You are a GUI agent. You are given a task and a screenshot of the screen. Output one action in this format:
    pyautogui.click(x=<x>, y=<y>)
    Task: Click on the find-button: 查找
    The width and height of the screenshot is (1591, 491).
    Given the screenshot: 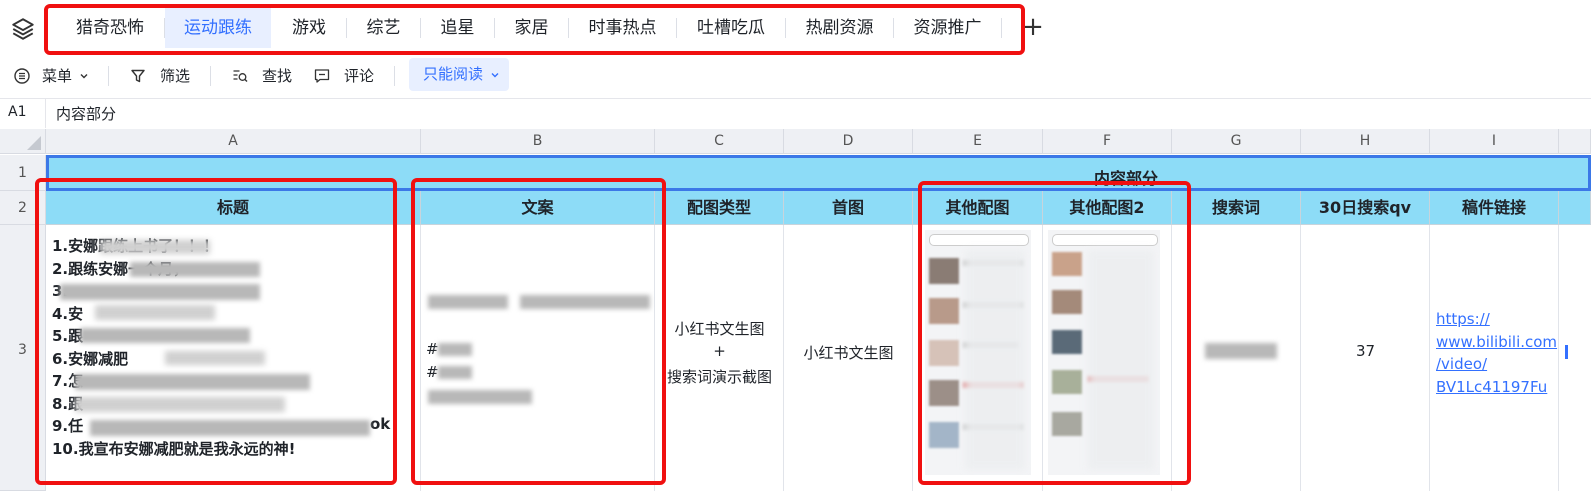 What is the action you would take?
    pyautogui.click(x=264, y=76)
    